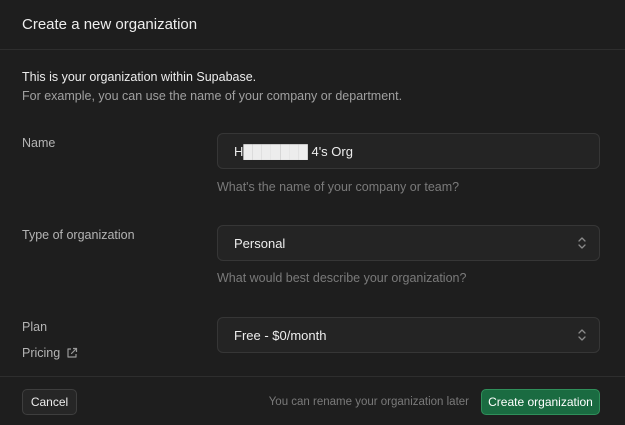 The width and height of the screenshot is (625, 425). What do you see at coordinates (260, 243) in the screenshot?
I see `type-select-value: Personal` at bounding box center [260, 243].